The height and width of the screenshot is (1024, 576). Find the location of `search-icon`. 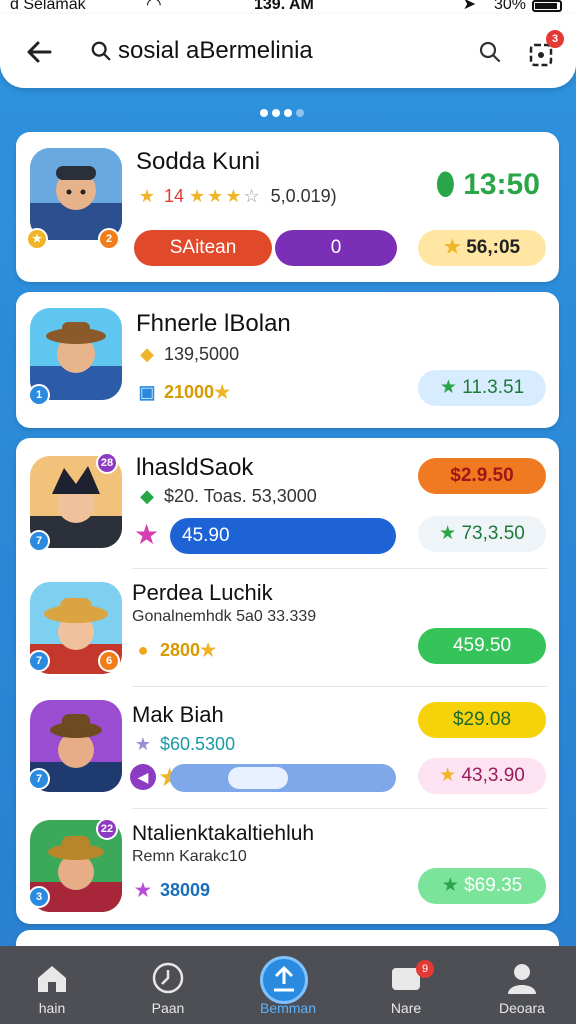

search-icon is located at coordinates (101, 51).